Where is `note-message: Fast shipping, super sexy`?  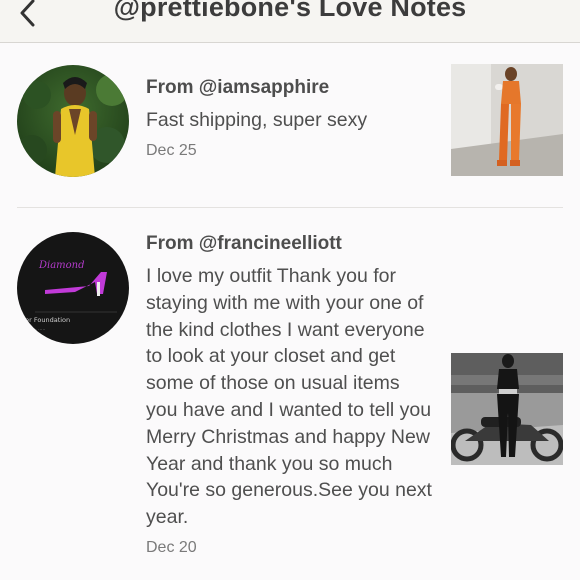 note-message: Fast shipping, super sexy is located at coordinates (257, 120).